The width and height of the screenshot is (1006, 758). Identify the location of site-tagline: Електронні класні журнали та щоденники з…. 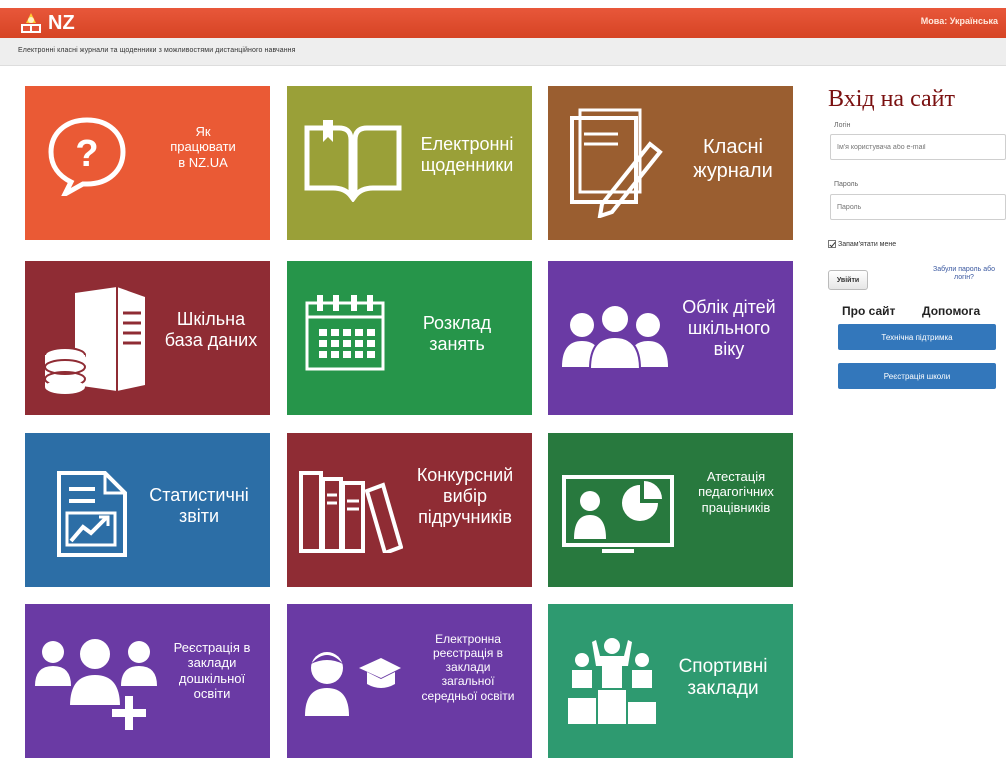
(157, 50).